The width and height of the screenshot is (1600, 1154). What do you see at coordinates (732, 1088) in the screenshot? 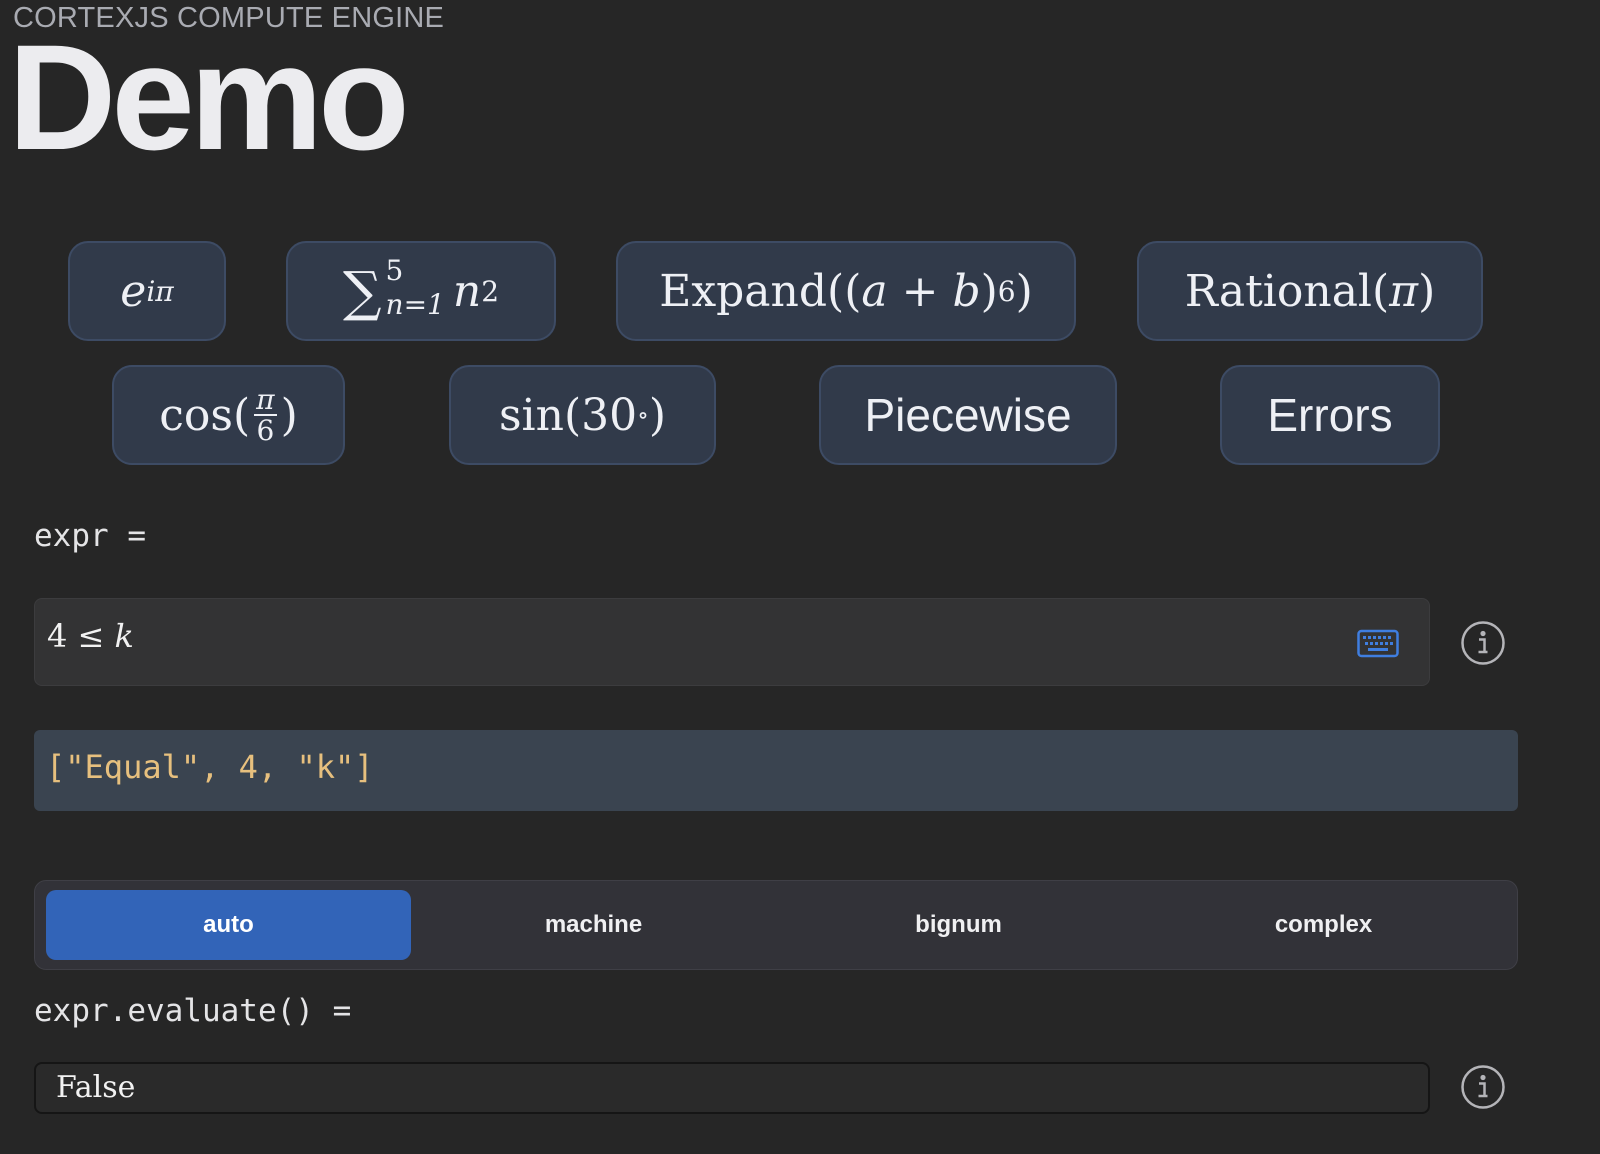
I see `evaluate-result-field: False` at bounding box center [732, 1088].